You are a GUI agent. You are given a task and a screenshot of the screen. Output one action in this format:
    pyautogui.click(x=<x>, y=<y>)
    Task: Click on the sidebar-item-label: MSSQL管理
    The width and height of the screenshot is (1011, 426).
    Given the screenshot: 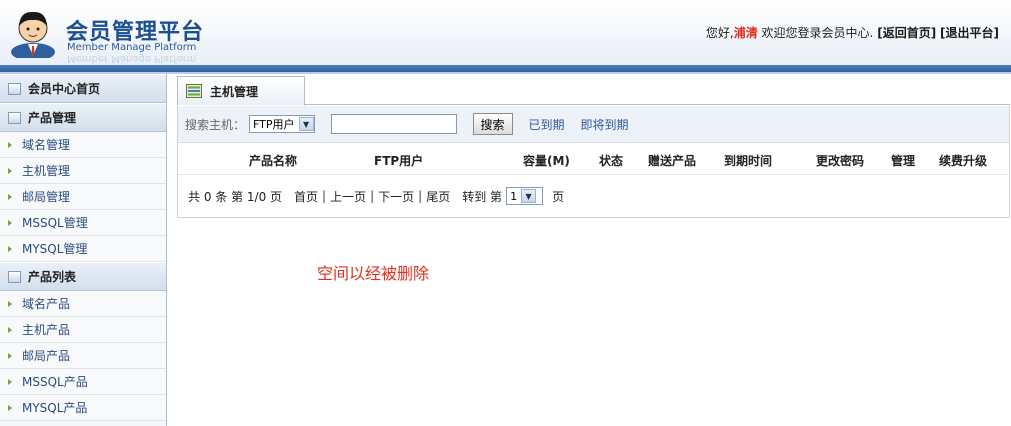 What is the action you would take?
    pyautogui.click(x=55, y=223)
    